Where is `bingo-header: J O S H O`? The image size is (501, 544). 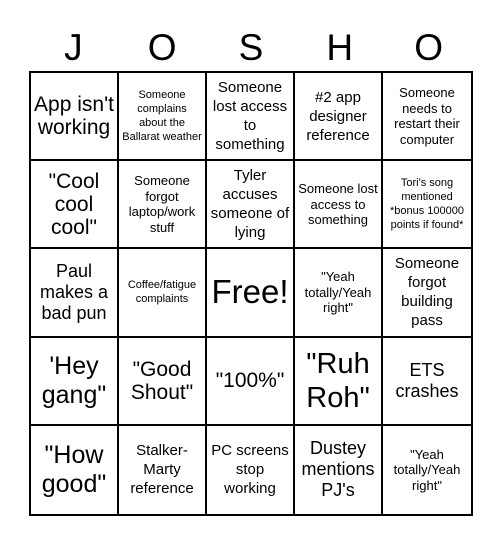
bingo-header: J O S H O is located at coordinates (251, 48).